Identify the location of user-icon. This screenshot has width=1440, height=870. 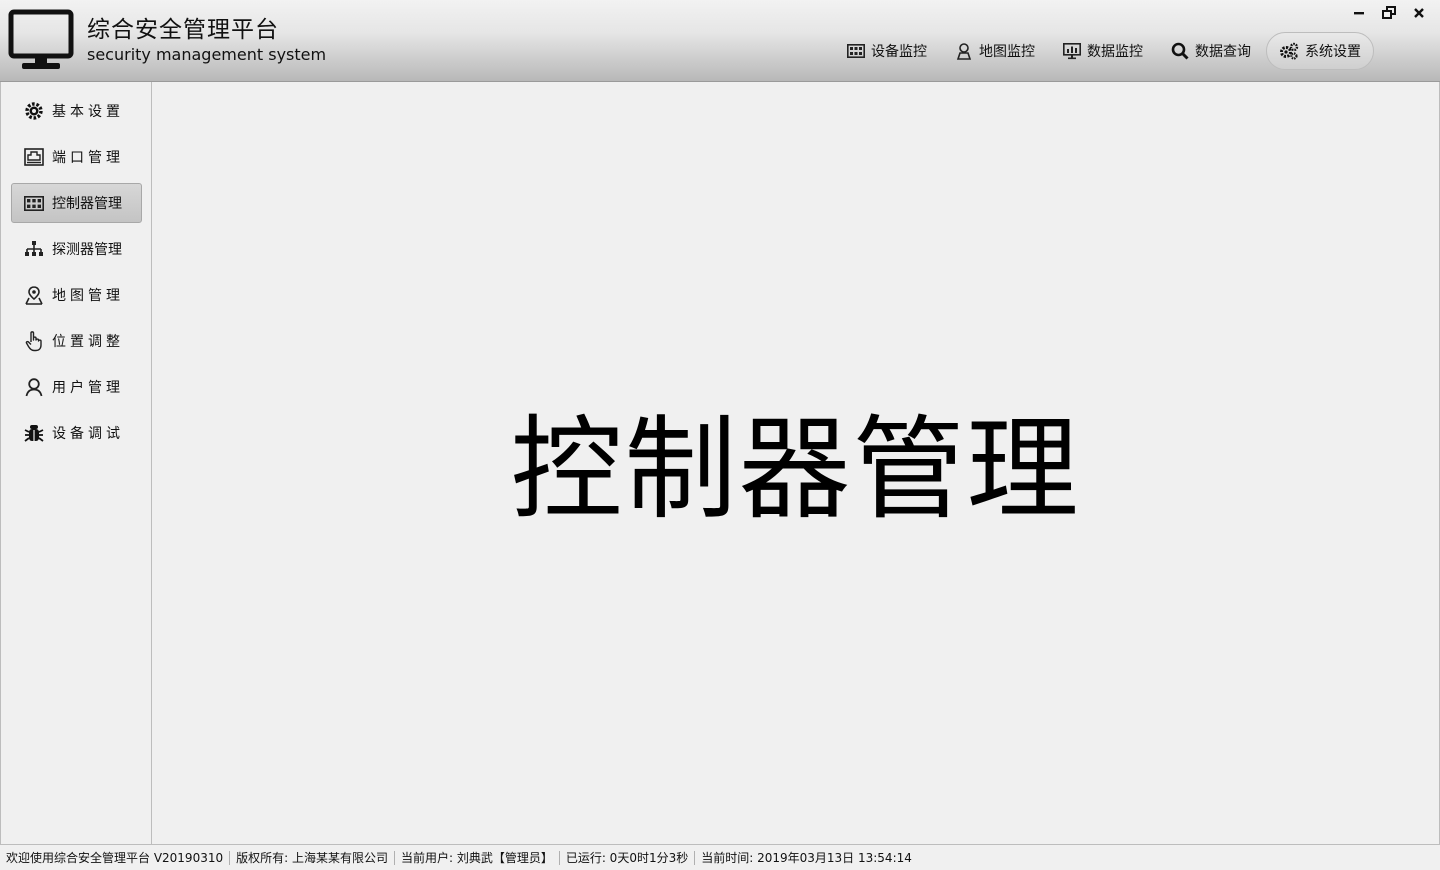
(34, 387).